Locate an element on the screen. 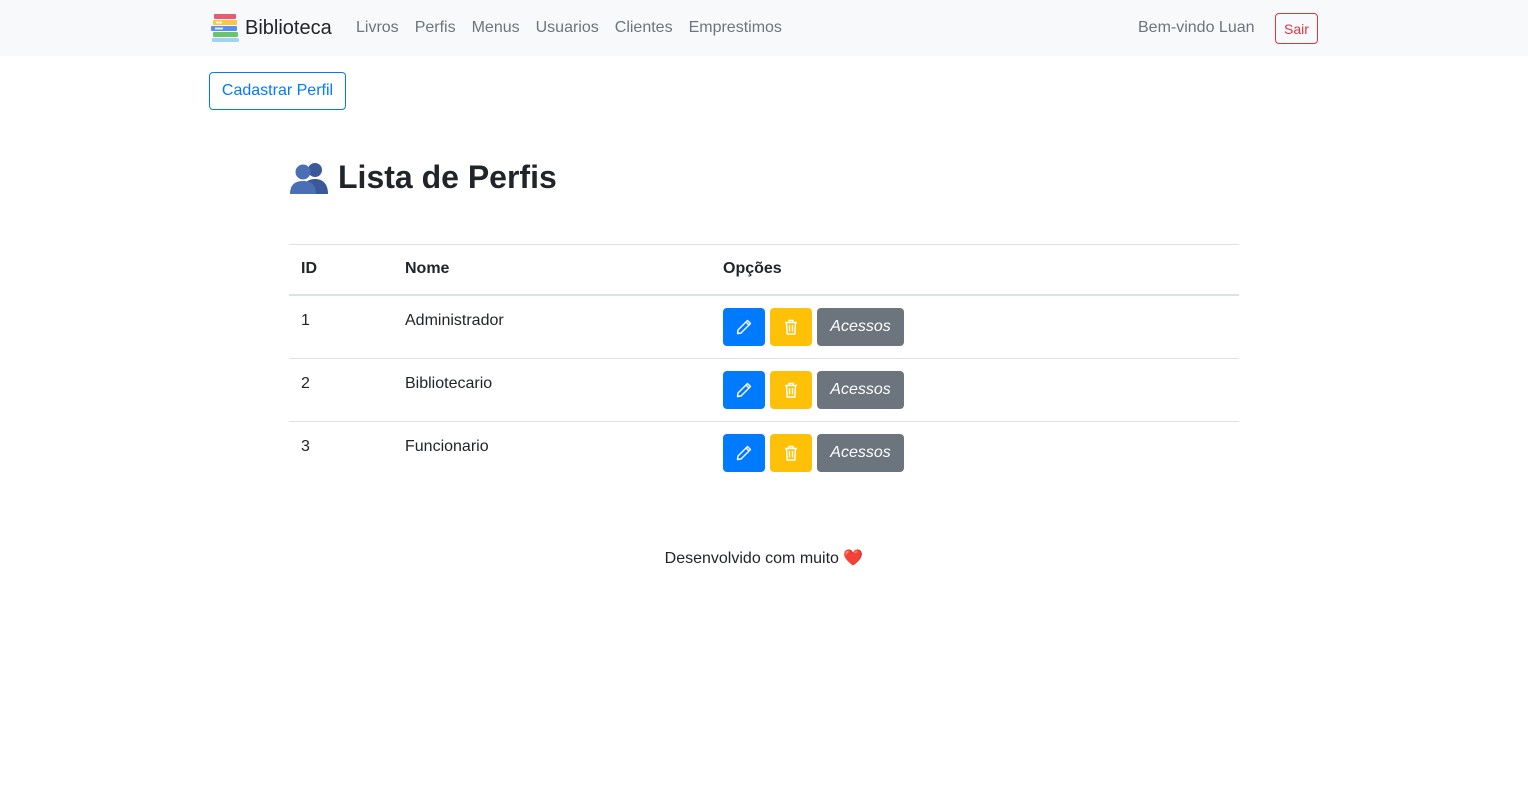 The height and width of the screenshot is (788, 1528). cell-nome: Administrador is located at coordinates (454, 320).